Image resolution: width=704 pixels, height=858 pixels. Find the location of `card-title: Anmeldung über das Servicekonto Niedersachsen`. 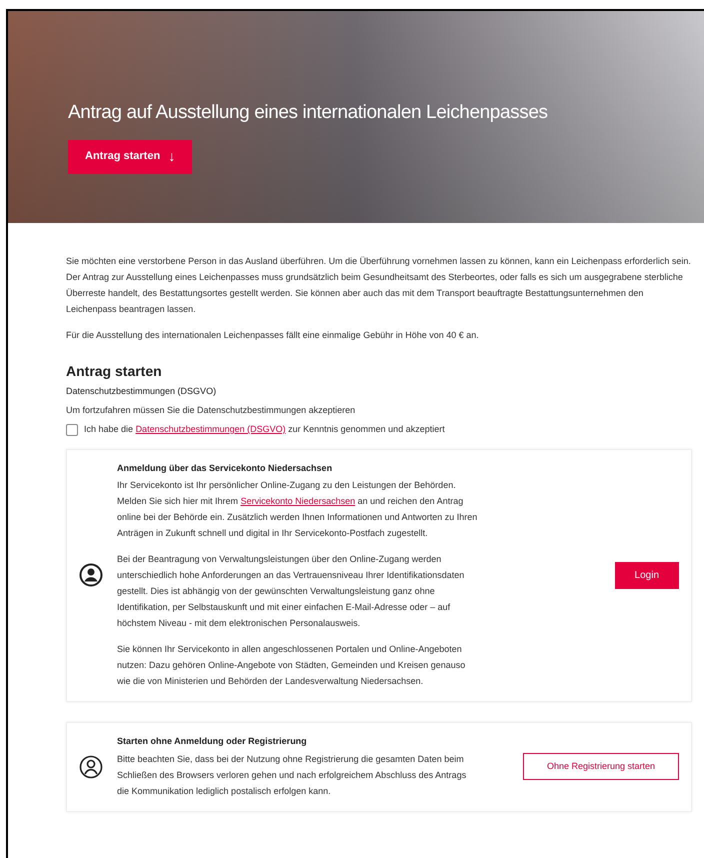

card-title: Anmeldung über das Servicekonto Niedersachsen is located at coordinates (225, 468).